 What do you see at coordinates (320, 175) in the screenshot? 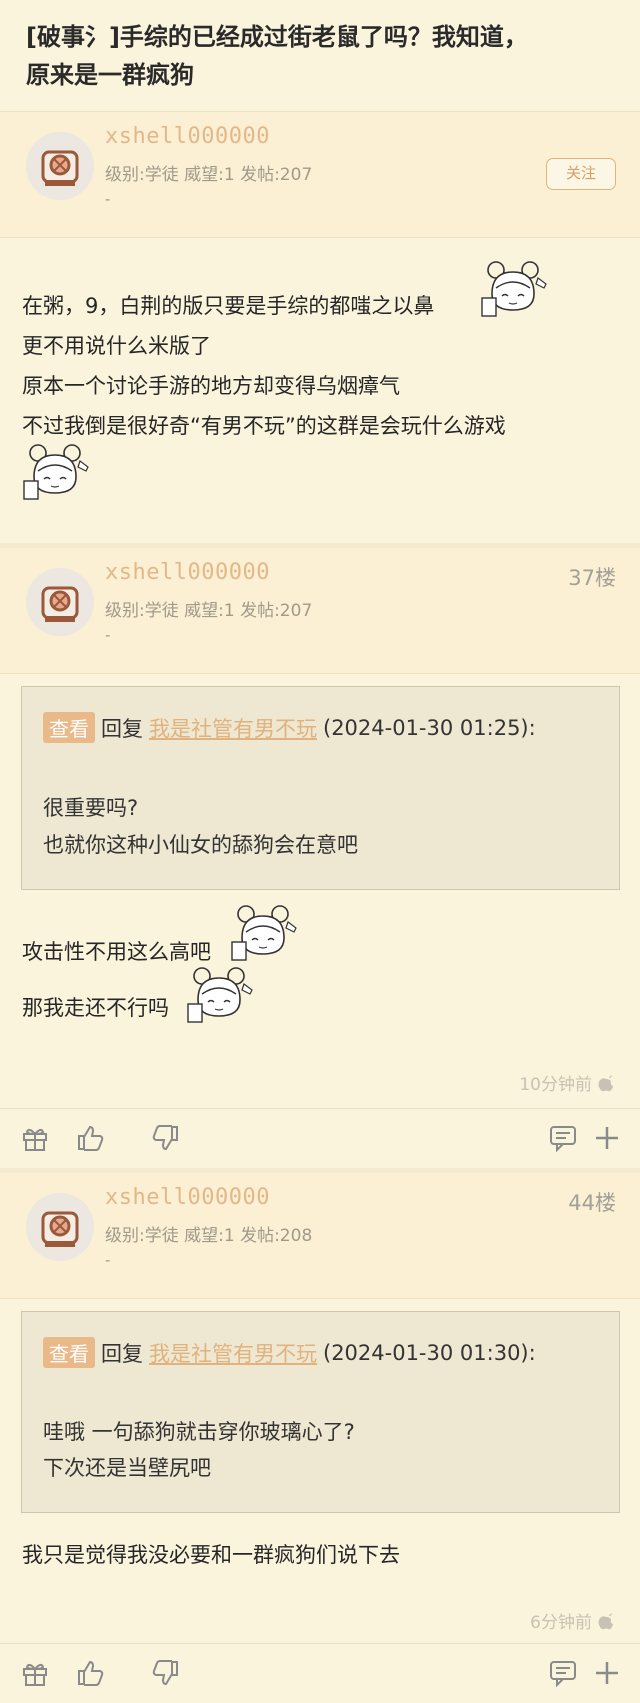
I see `post-header: xshell000000 级别:学徒 威望:1 发帖:207 - 关注` at bounding box center [320, 175].